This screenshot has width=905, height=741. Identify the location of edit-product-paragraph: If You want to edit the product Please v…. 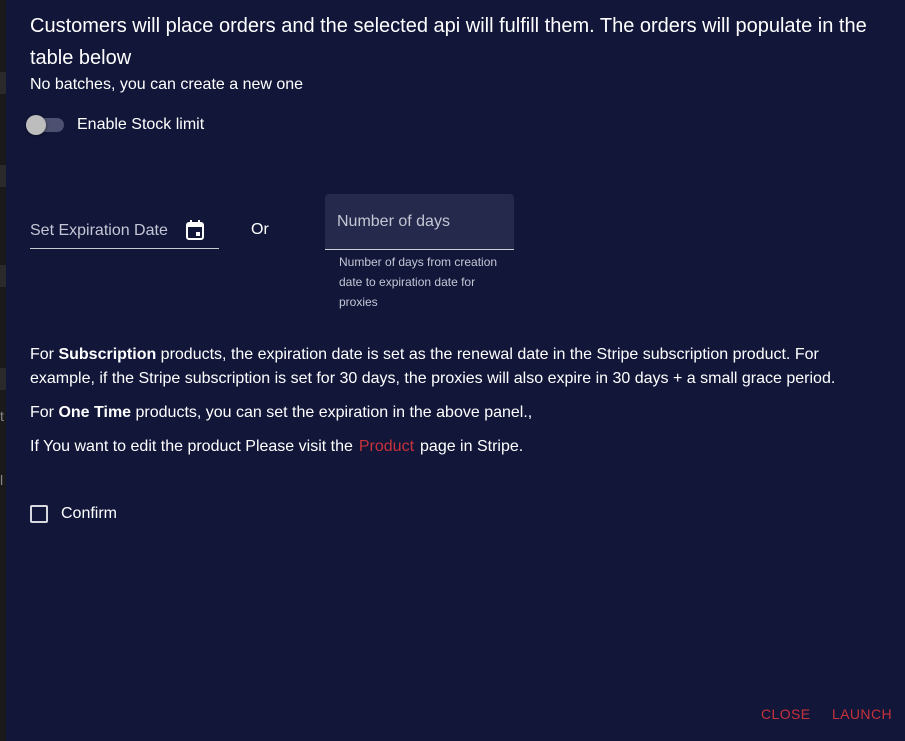
(445, 447).